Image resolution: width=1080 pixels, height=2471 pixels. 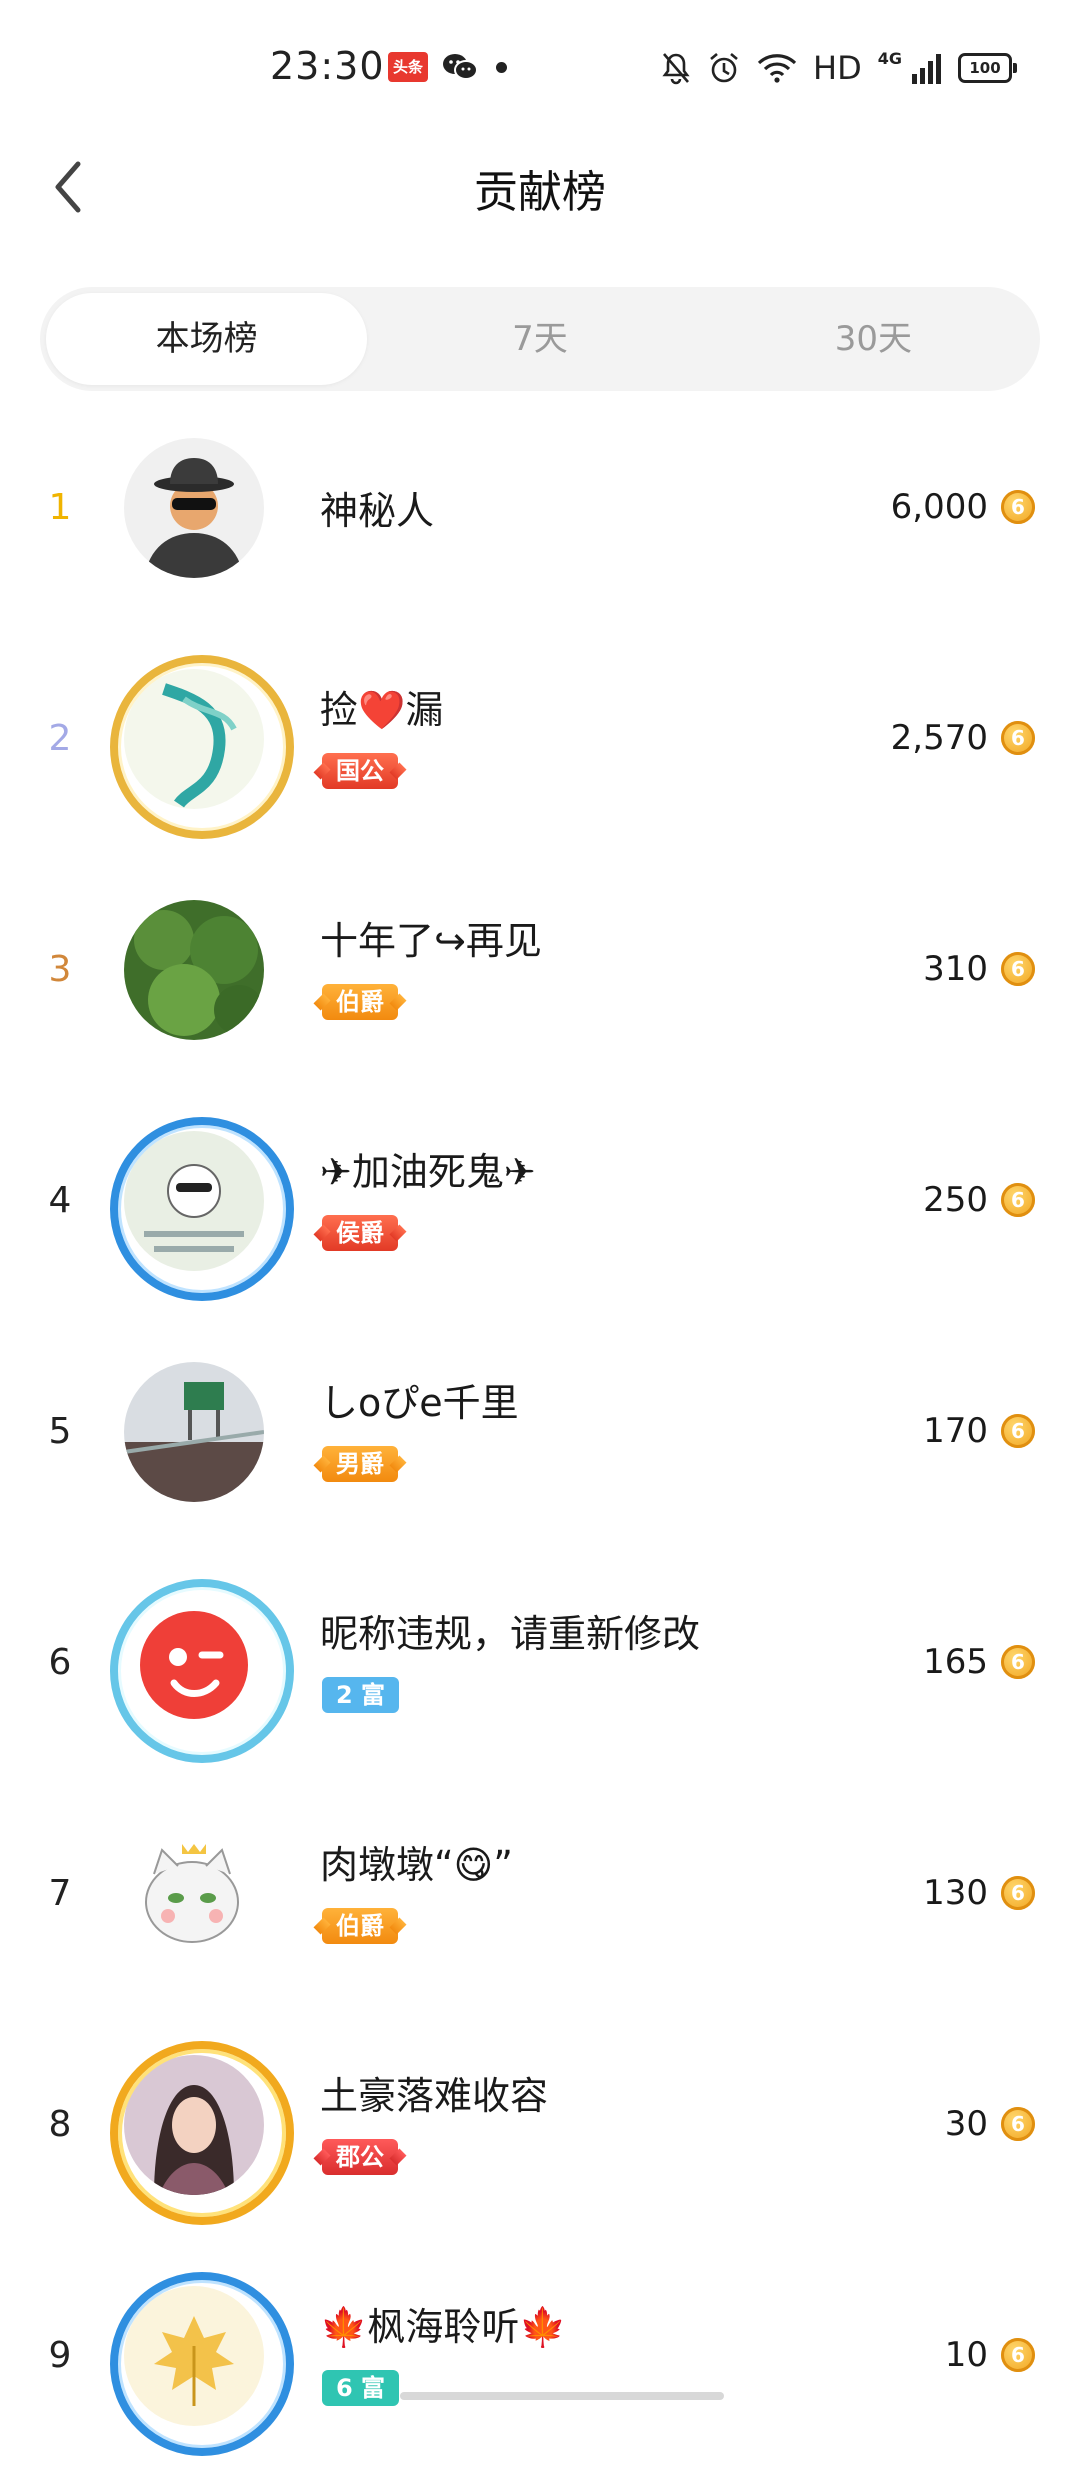 What do you see at coordinates (955, 1893) in the screenshot?
I see `contribution-score: 130` at bounding box center [955, 1893].